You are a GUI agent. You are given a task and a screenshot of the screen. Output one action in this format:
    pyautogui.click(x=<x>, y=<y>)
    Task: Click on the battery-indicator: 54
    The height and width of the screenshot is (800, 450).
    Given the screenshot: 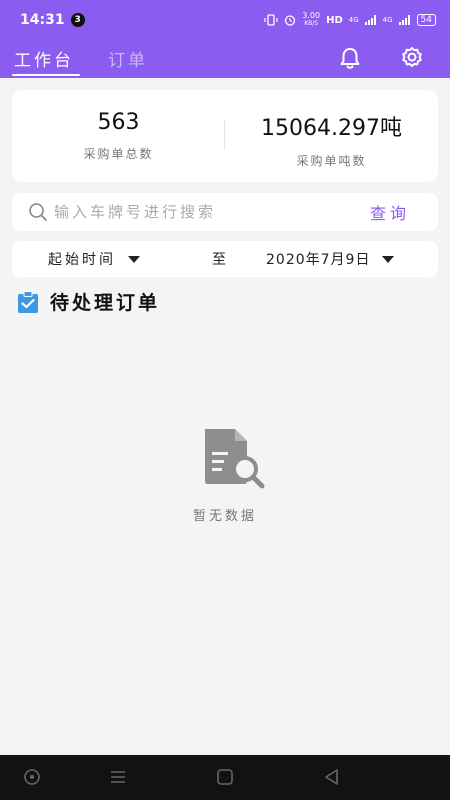 What is the action you would take?
    pyautogui.click(x=426, y=20)
    